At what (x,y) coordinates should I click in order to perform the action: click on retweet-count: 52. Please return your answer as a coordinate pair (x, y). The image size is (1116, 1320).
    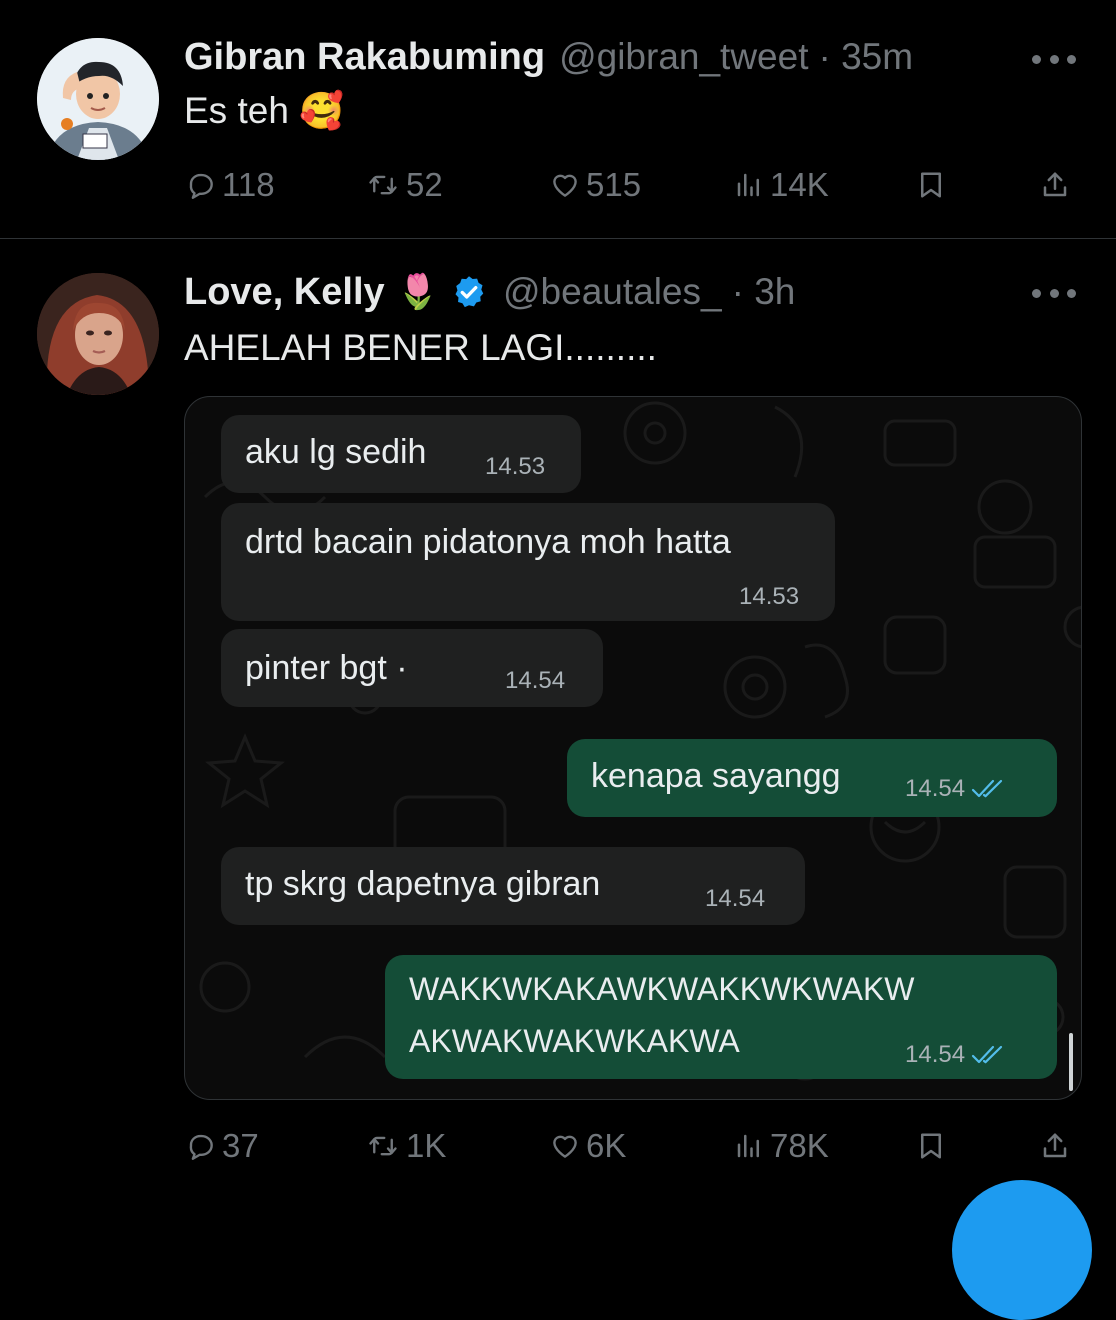
    Looking at the image, I should click on (424, 184).